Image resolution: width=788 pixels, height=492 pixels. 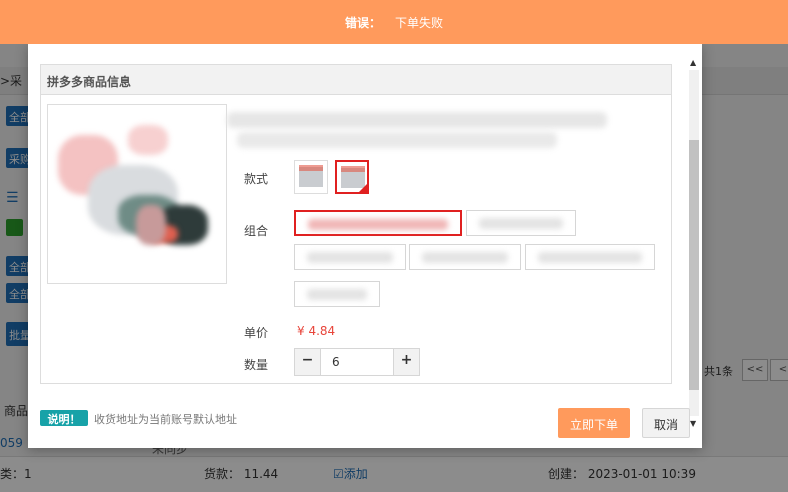 I want to click on panel-title: 拼多多商品信息, so click(x=356, y=80).